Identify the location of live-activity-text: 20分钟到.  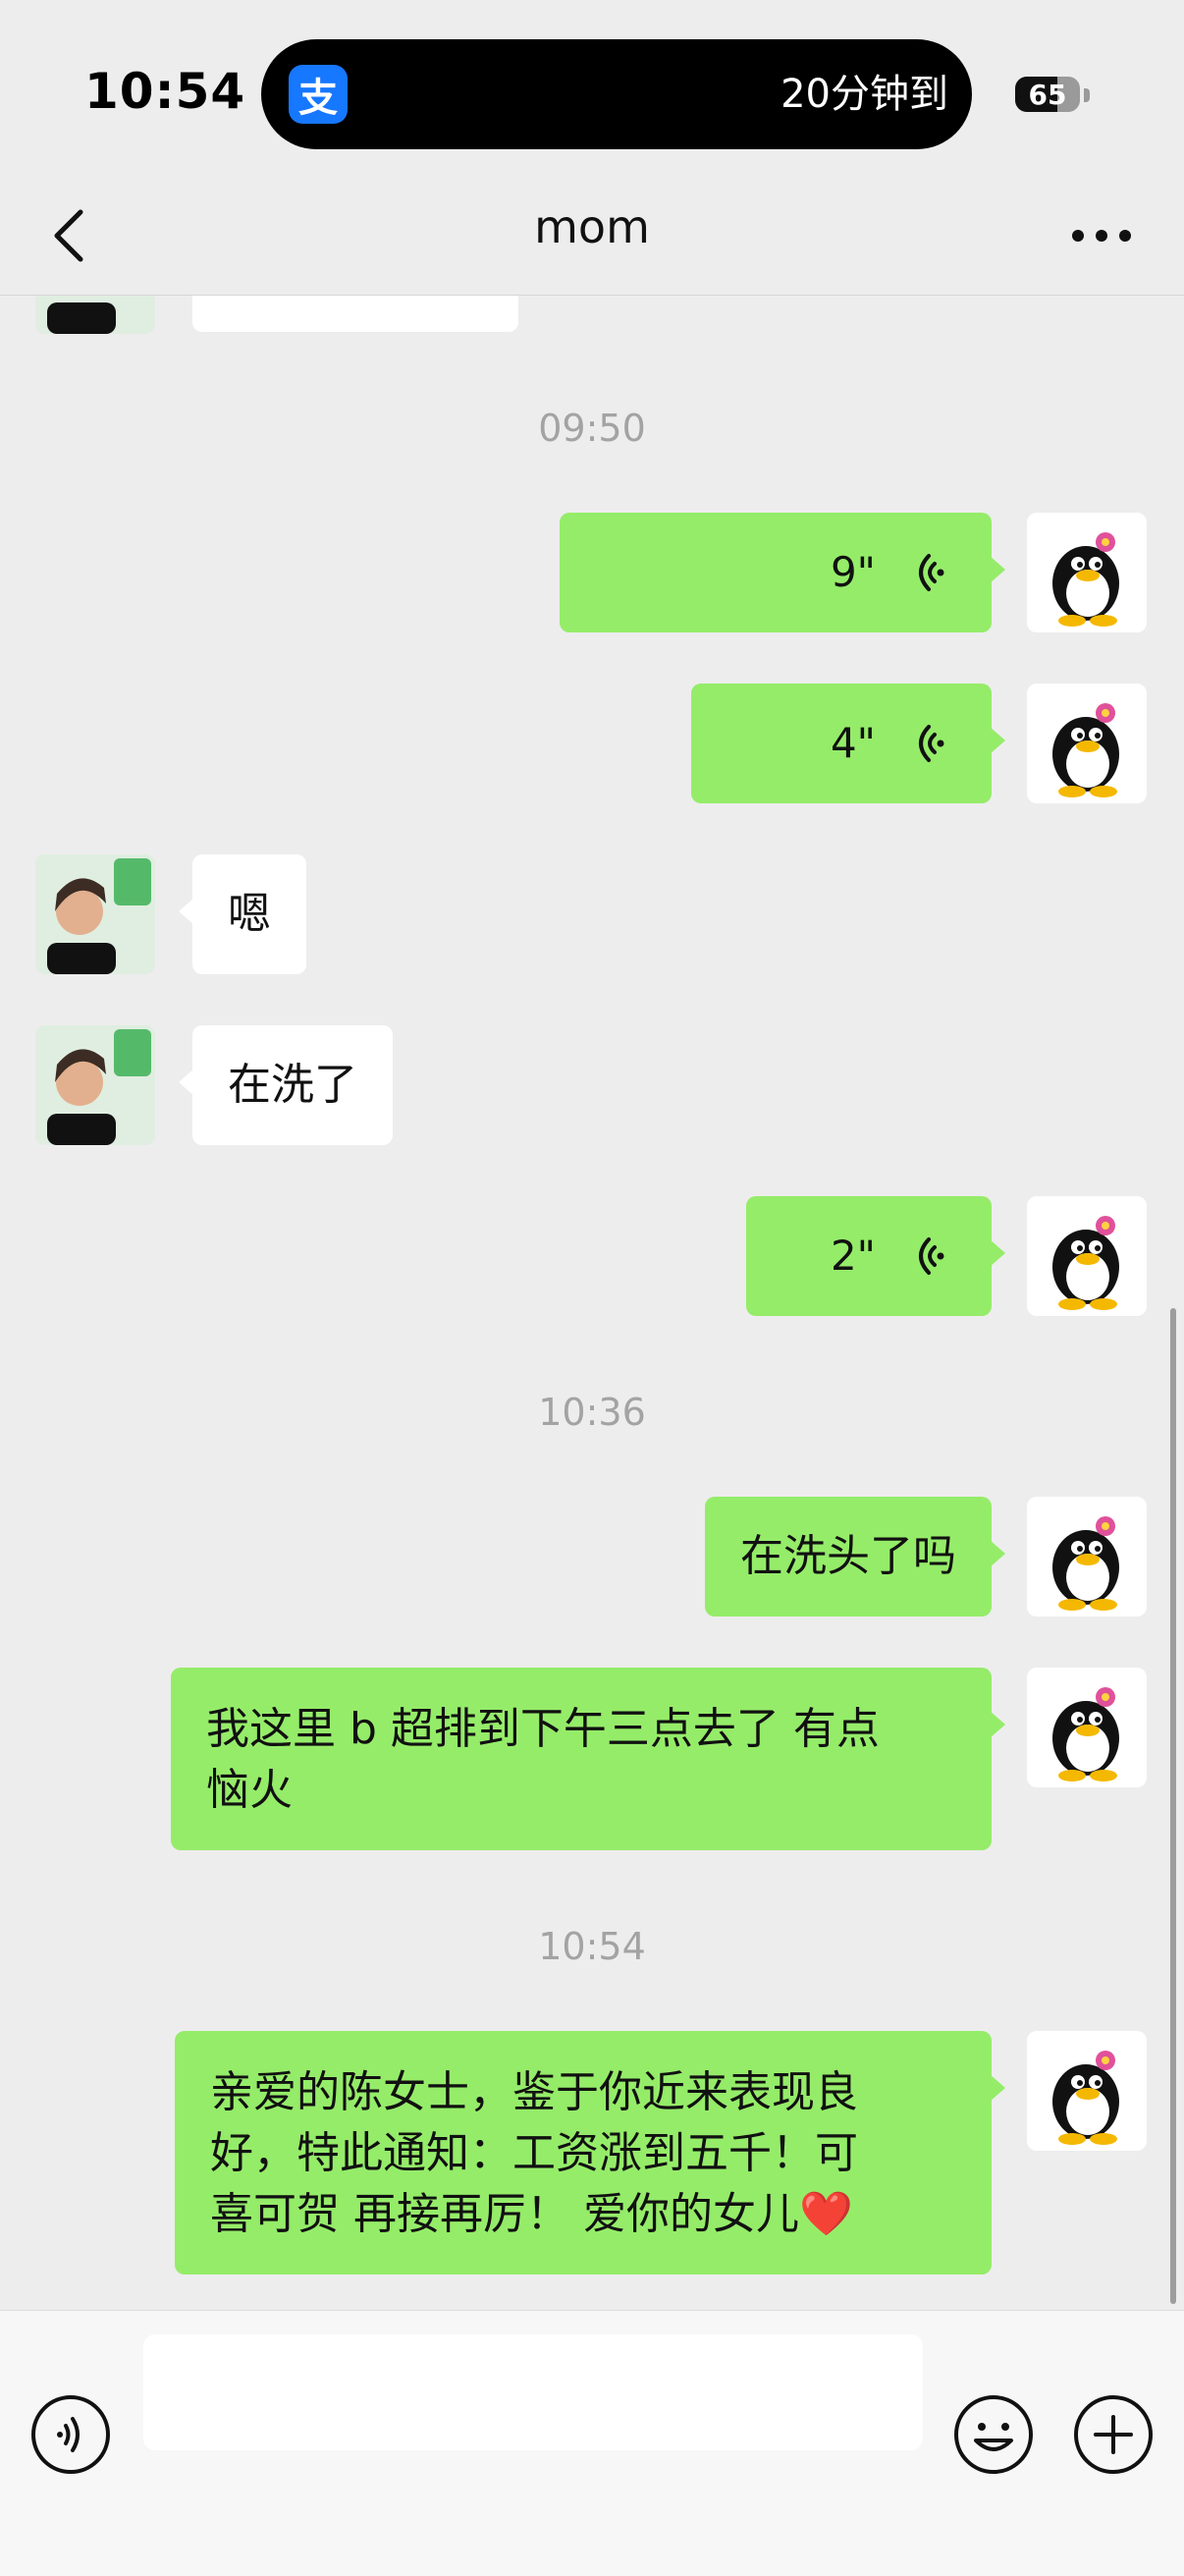
(864, 95).